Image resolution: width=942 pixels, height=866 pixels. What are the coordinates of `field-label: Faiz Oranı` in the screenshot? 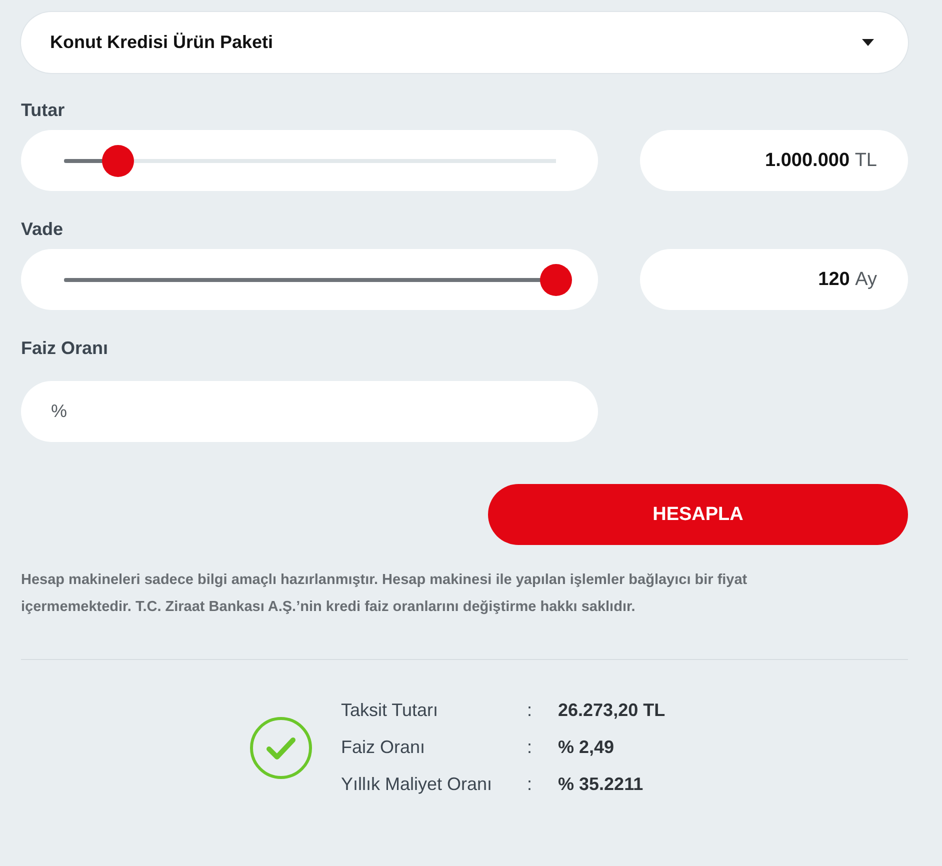 It's located at (65, 348).